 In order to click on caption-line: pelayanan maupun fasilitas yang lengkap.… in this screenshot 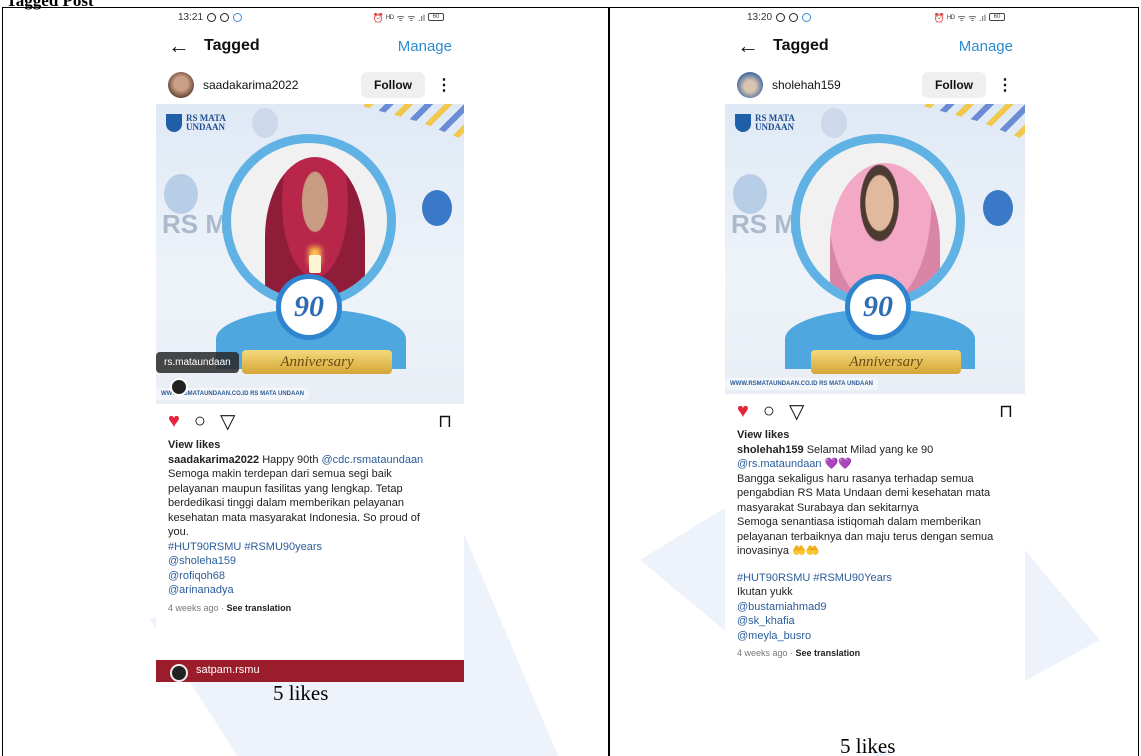, I will do `click(285, 488)`.